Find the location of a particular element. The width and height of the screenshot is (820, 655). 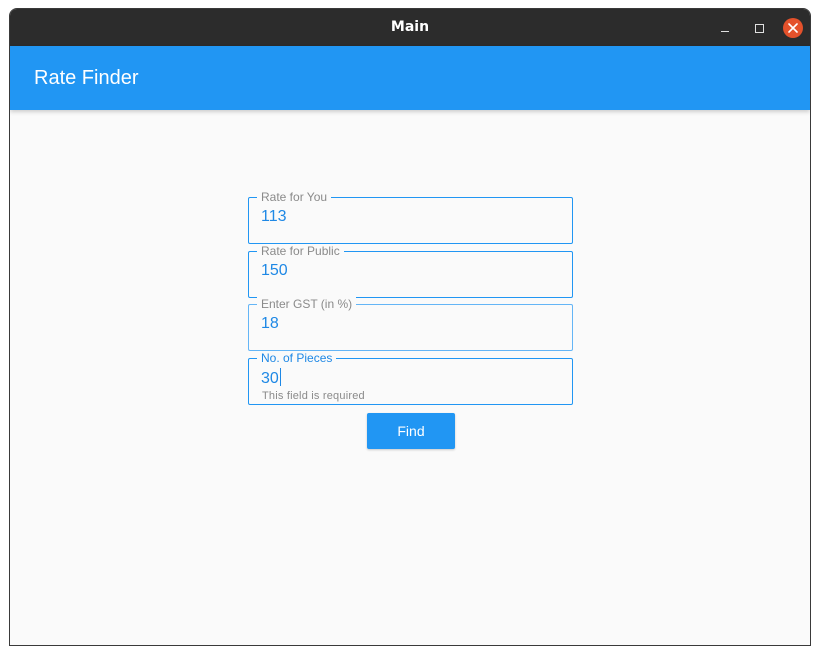

pieces-value-wrap: 30 is located at coordinates (271, 378).